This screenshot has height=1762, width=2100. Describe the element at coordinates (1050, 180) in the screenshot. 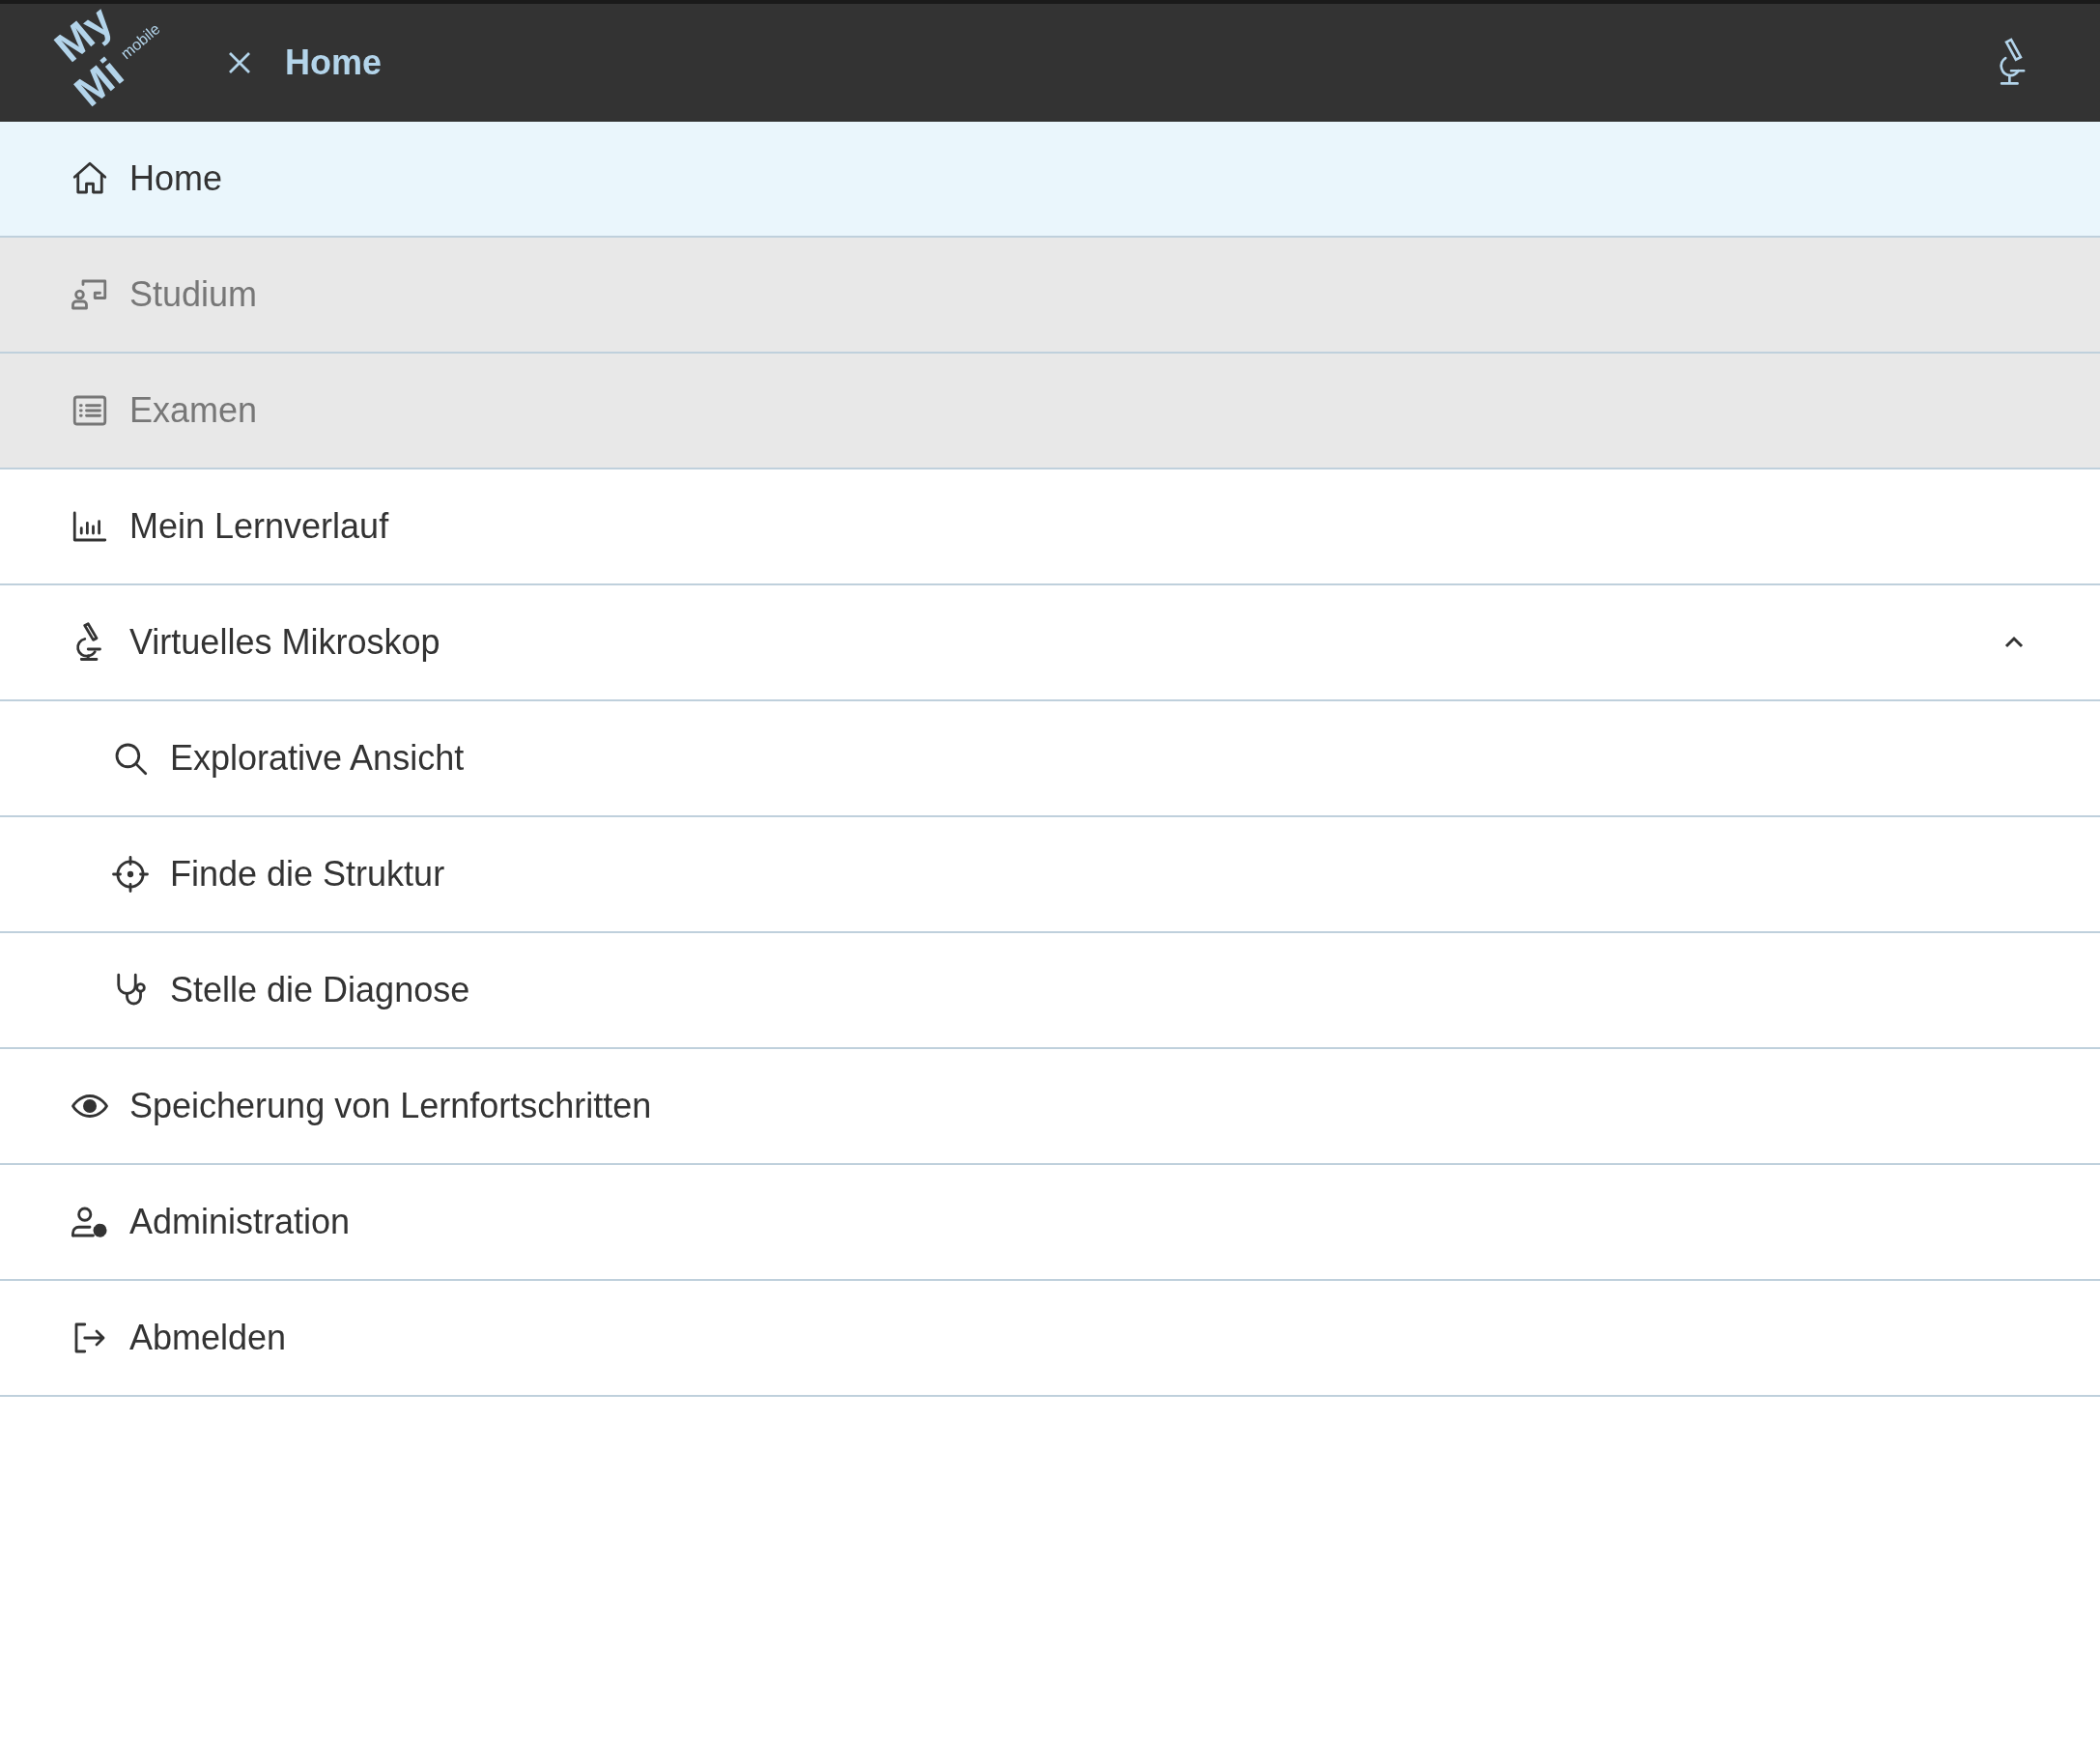

I see `menu-item: Home` at that location.